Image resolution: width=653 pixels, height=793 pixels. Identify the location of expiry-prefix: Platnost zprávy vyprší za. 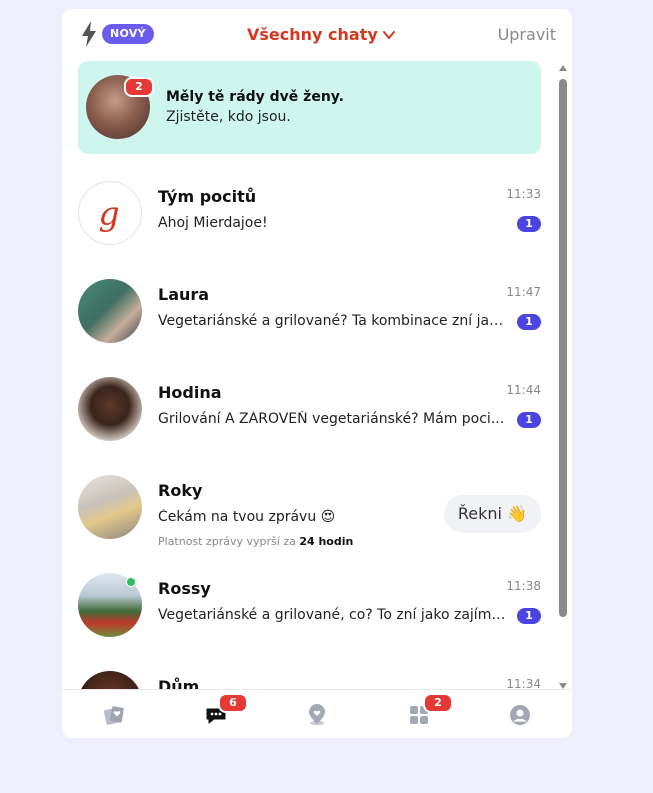
(227, 541).